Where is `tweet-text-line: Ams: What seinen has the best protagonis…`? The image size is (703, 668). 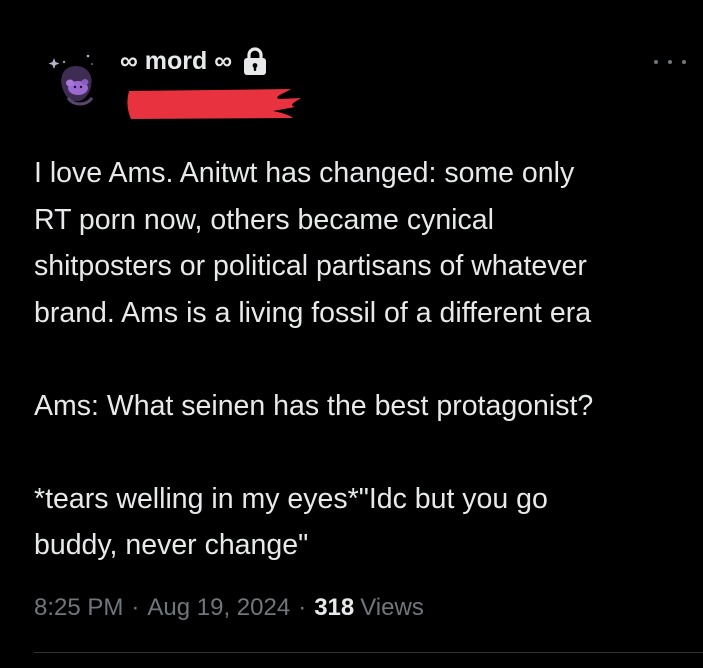 tweet-text-line: Ams: What seinen has the best protagonis… is located at coordinates (314, 405).